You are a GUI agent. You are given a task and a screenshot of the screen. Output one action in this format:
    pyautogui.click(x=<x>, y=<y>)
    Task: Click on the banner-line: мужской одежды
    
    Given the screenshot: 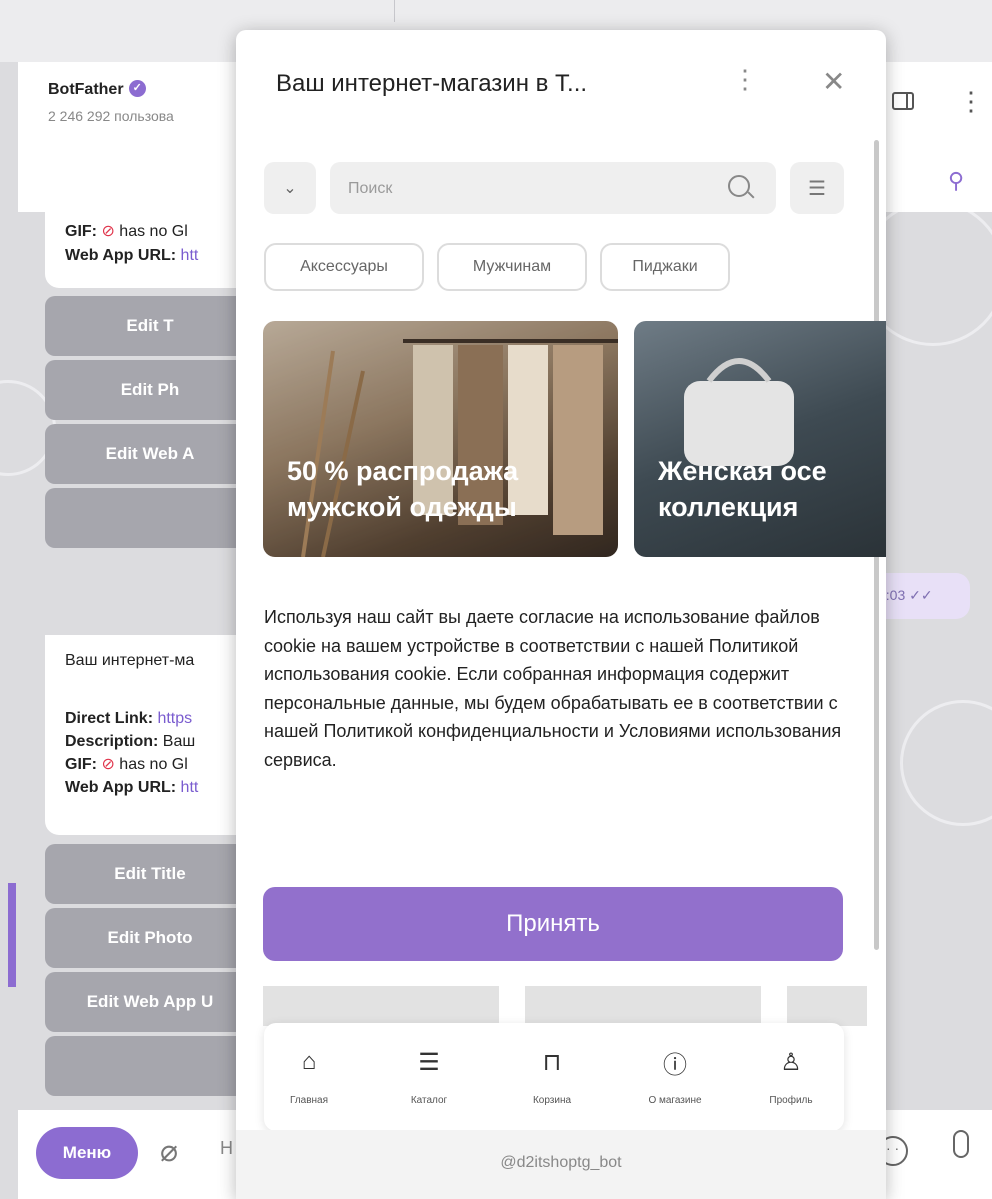 What is the action you would take?
    pyautogui.click(x=402, y=507)
    